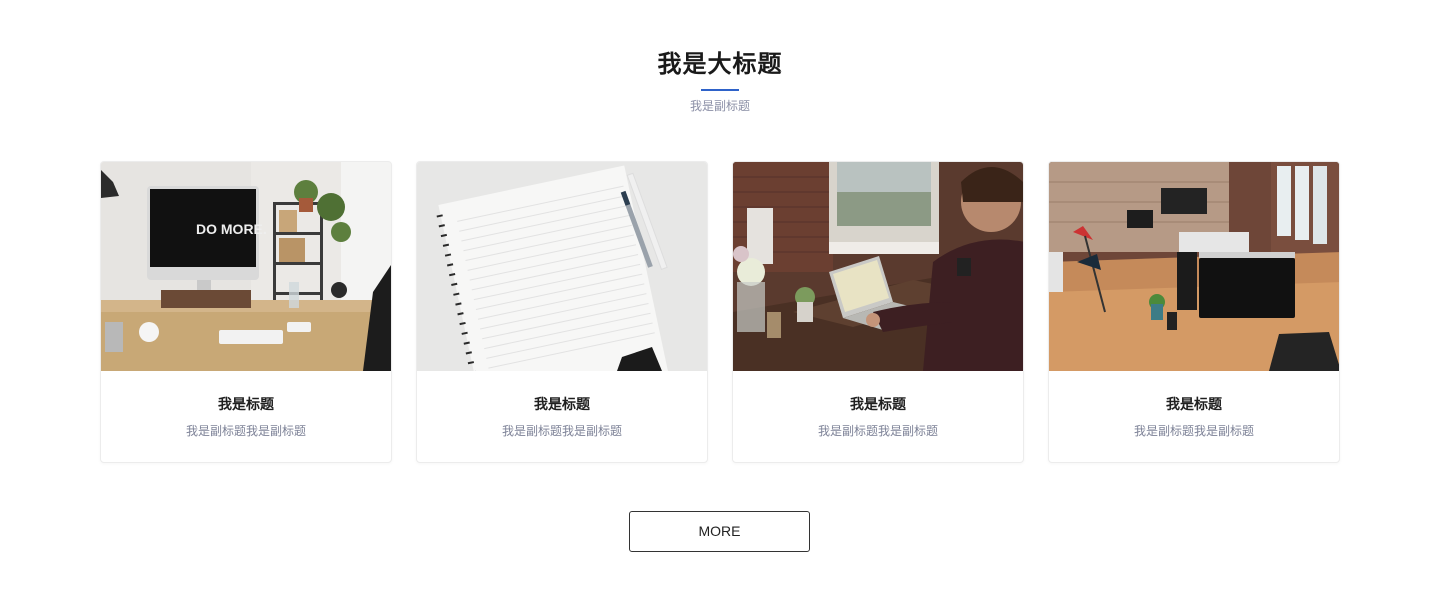 This screenshot has width=1440, height=600. Describe the element at coordinates (878, 266) in the screenshot. I see `card-image-man-laptop` at that location.